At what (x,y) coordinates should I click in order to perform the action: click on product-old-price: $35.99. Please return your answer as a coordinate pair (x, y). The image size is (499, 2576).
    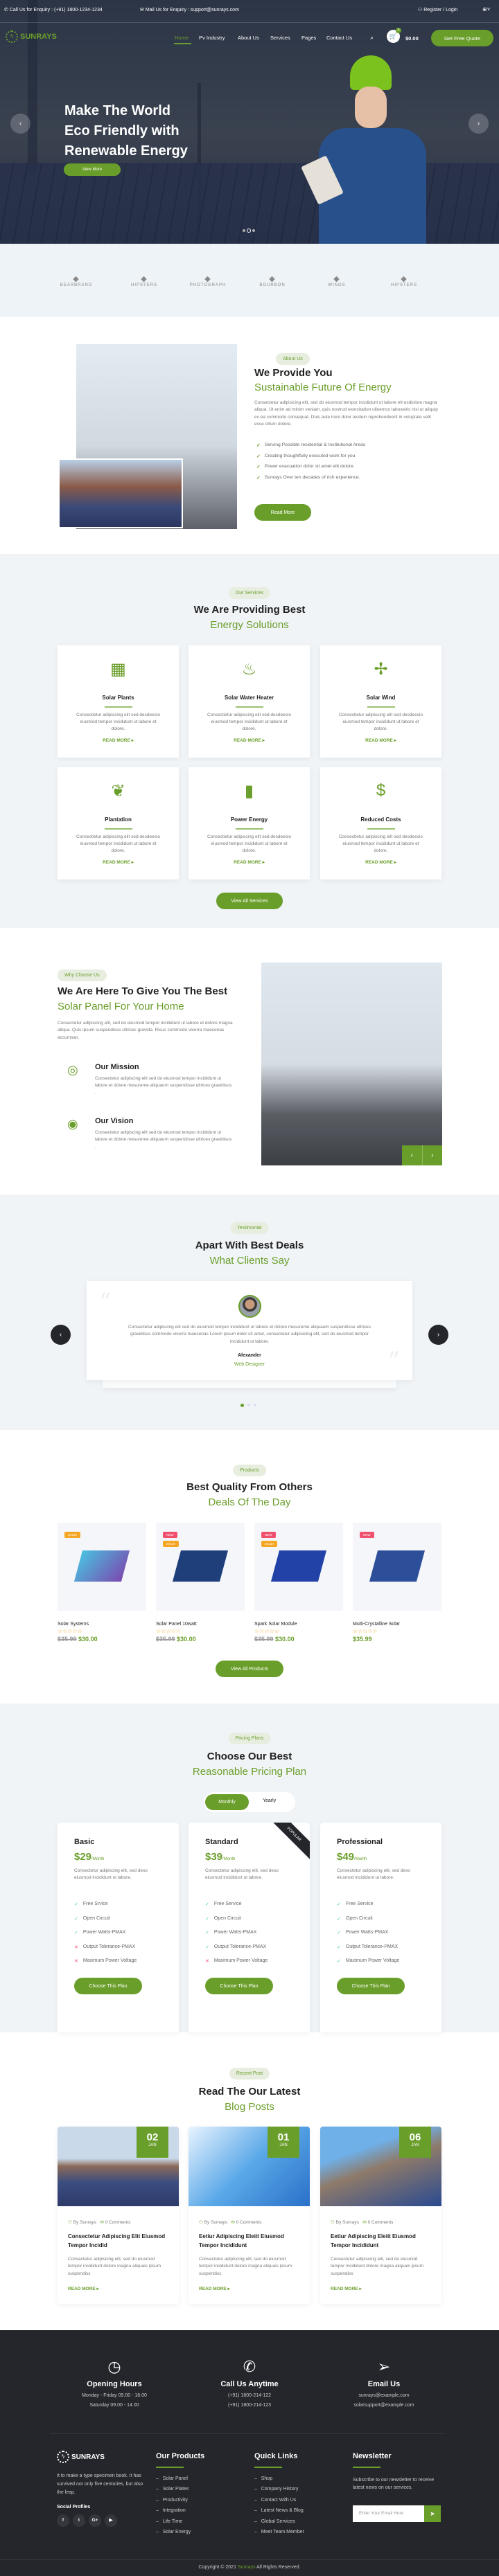
    Looking at the image, I should click on (264, 1640).